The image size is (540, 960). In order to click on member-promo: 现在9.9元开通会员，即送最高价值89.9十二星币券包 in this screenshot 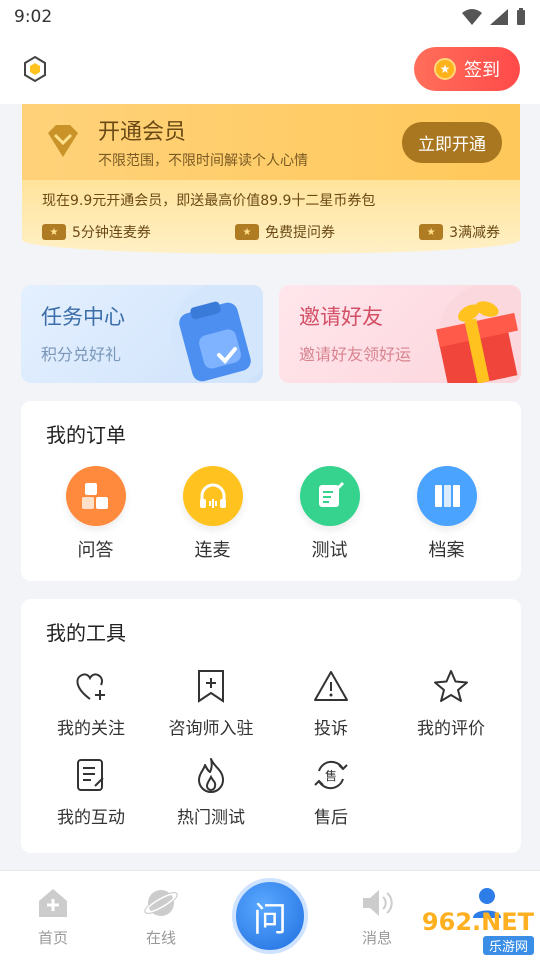, I will do `click(209, 201)`.